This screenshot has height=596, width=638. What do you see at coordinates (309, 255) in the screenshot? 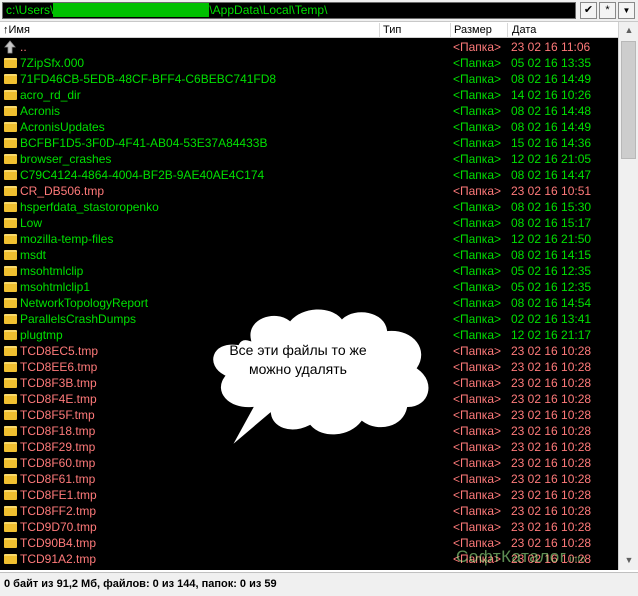
I see `list-item: msdt <Папка> 08 02 16 14:15` at bounding box center [309, 255].